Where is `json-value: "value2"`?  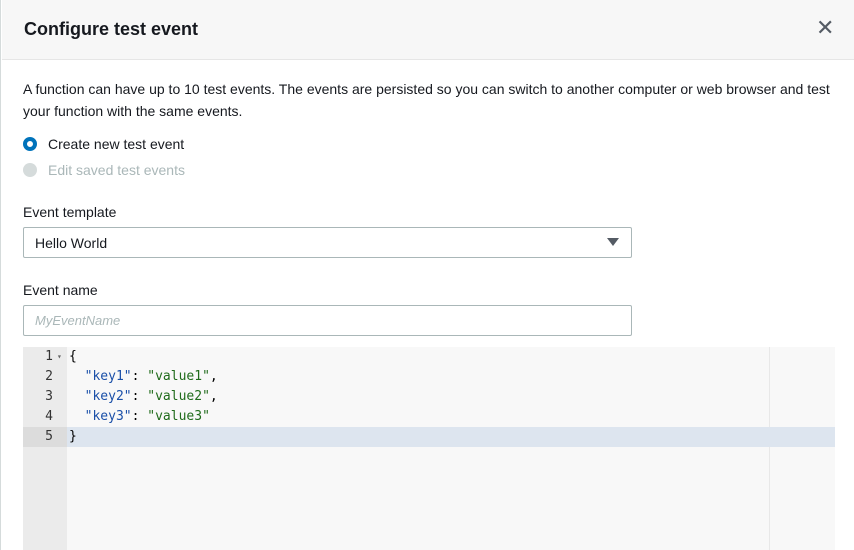 json-value: "value2" is located at coordinates (178, 396).